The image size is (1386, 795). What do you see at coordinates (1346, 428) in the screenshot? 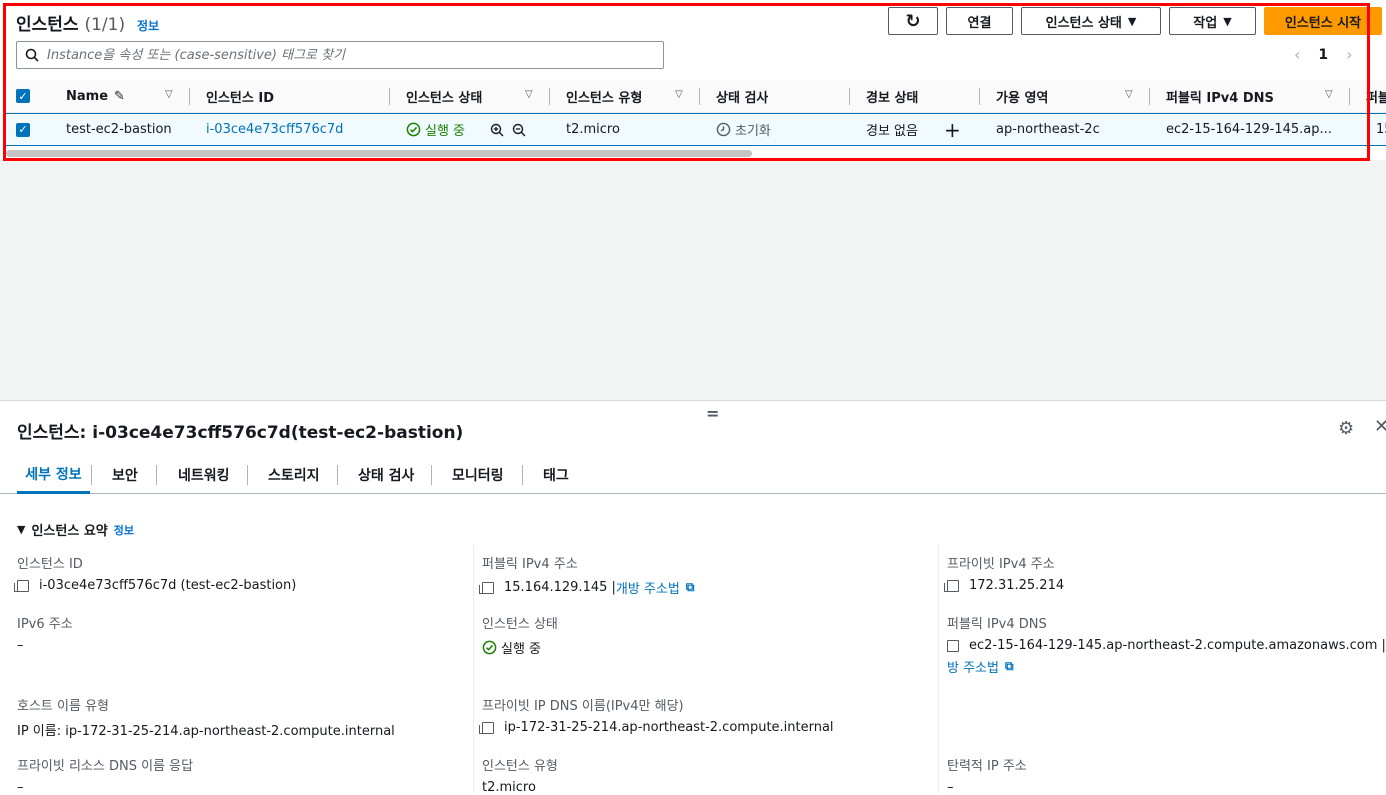
I see `gear-icon: ⚙` at bounding box center [1346, 428].